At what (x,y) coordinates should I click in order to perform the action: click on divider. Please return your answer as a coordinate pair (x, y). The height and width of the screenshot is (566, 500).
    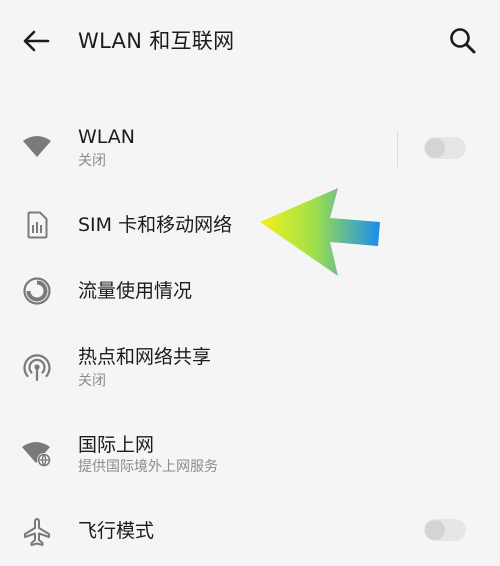
    Looking at the image, I should click on (397, 149).